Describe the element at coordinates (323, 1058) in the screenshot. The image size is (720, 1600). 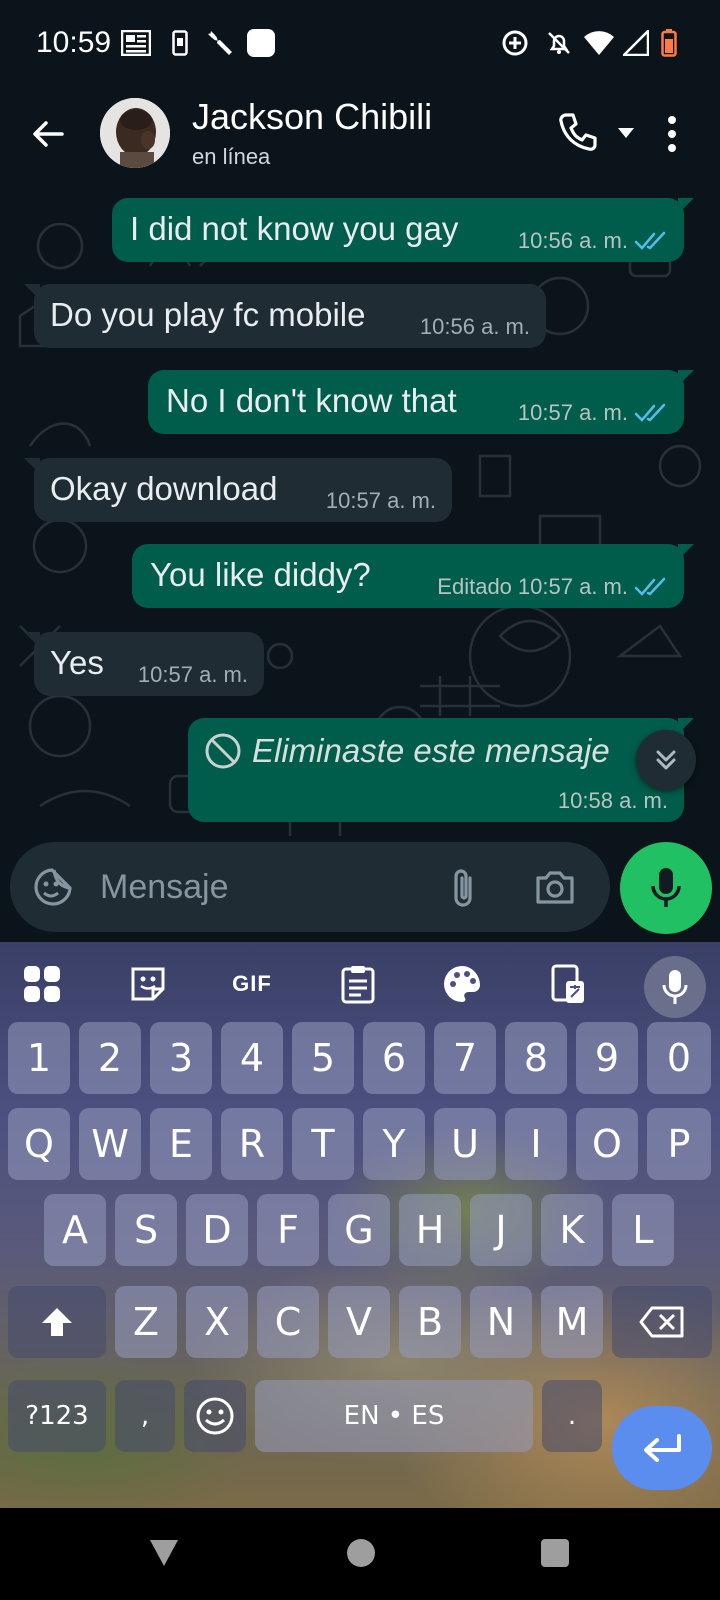
I see `key-5: 5` at that location.